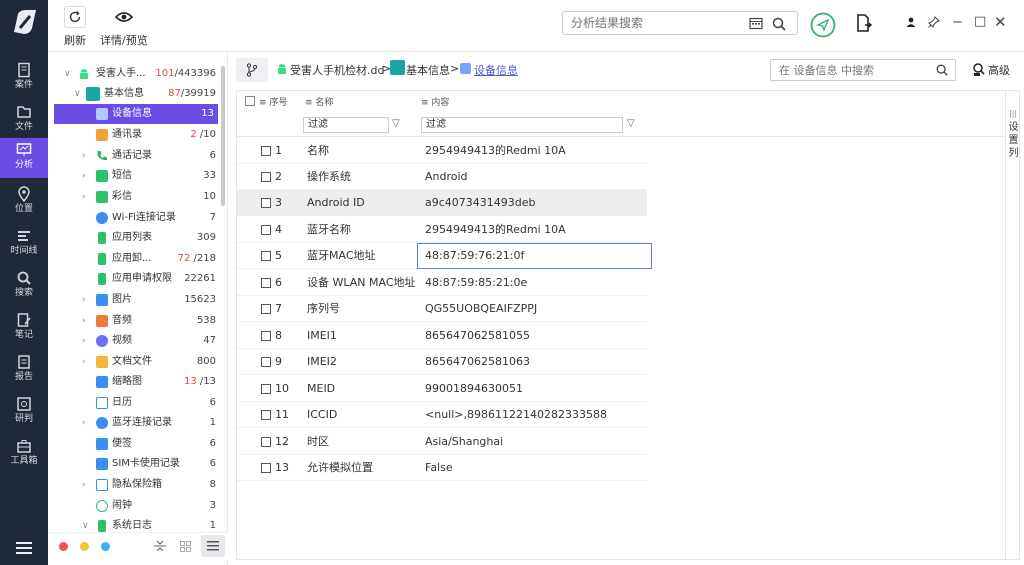 The height and width of the screenshot is (565, 1024). Describe the element at coordinates (442, 309) in the screenshot. I see `table-row: 7 序列号 QG55UOBQEAIFZPPJ` at that location.